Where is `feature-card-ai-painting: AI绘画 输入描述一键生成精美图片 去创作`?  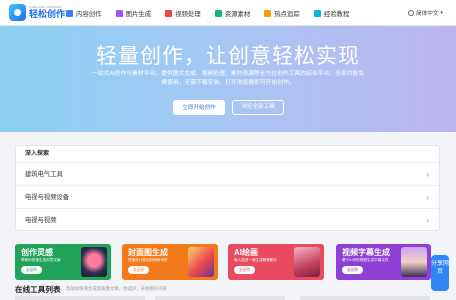 feature-card-ai-painting: AI绘画 输入描述一键生成精美图片 去创作 is located at coordinates (276, 262).